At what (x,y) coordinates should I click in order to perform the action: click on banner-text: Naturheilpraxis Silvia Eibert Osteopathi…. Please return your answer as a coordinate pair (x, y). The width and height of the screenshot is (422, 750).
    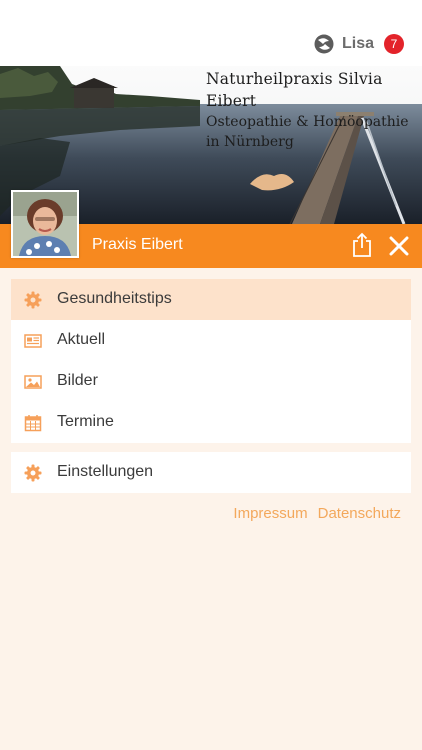
    Looking at the image, I should click on (313, 110).